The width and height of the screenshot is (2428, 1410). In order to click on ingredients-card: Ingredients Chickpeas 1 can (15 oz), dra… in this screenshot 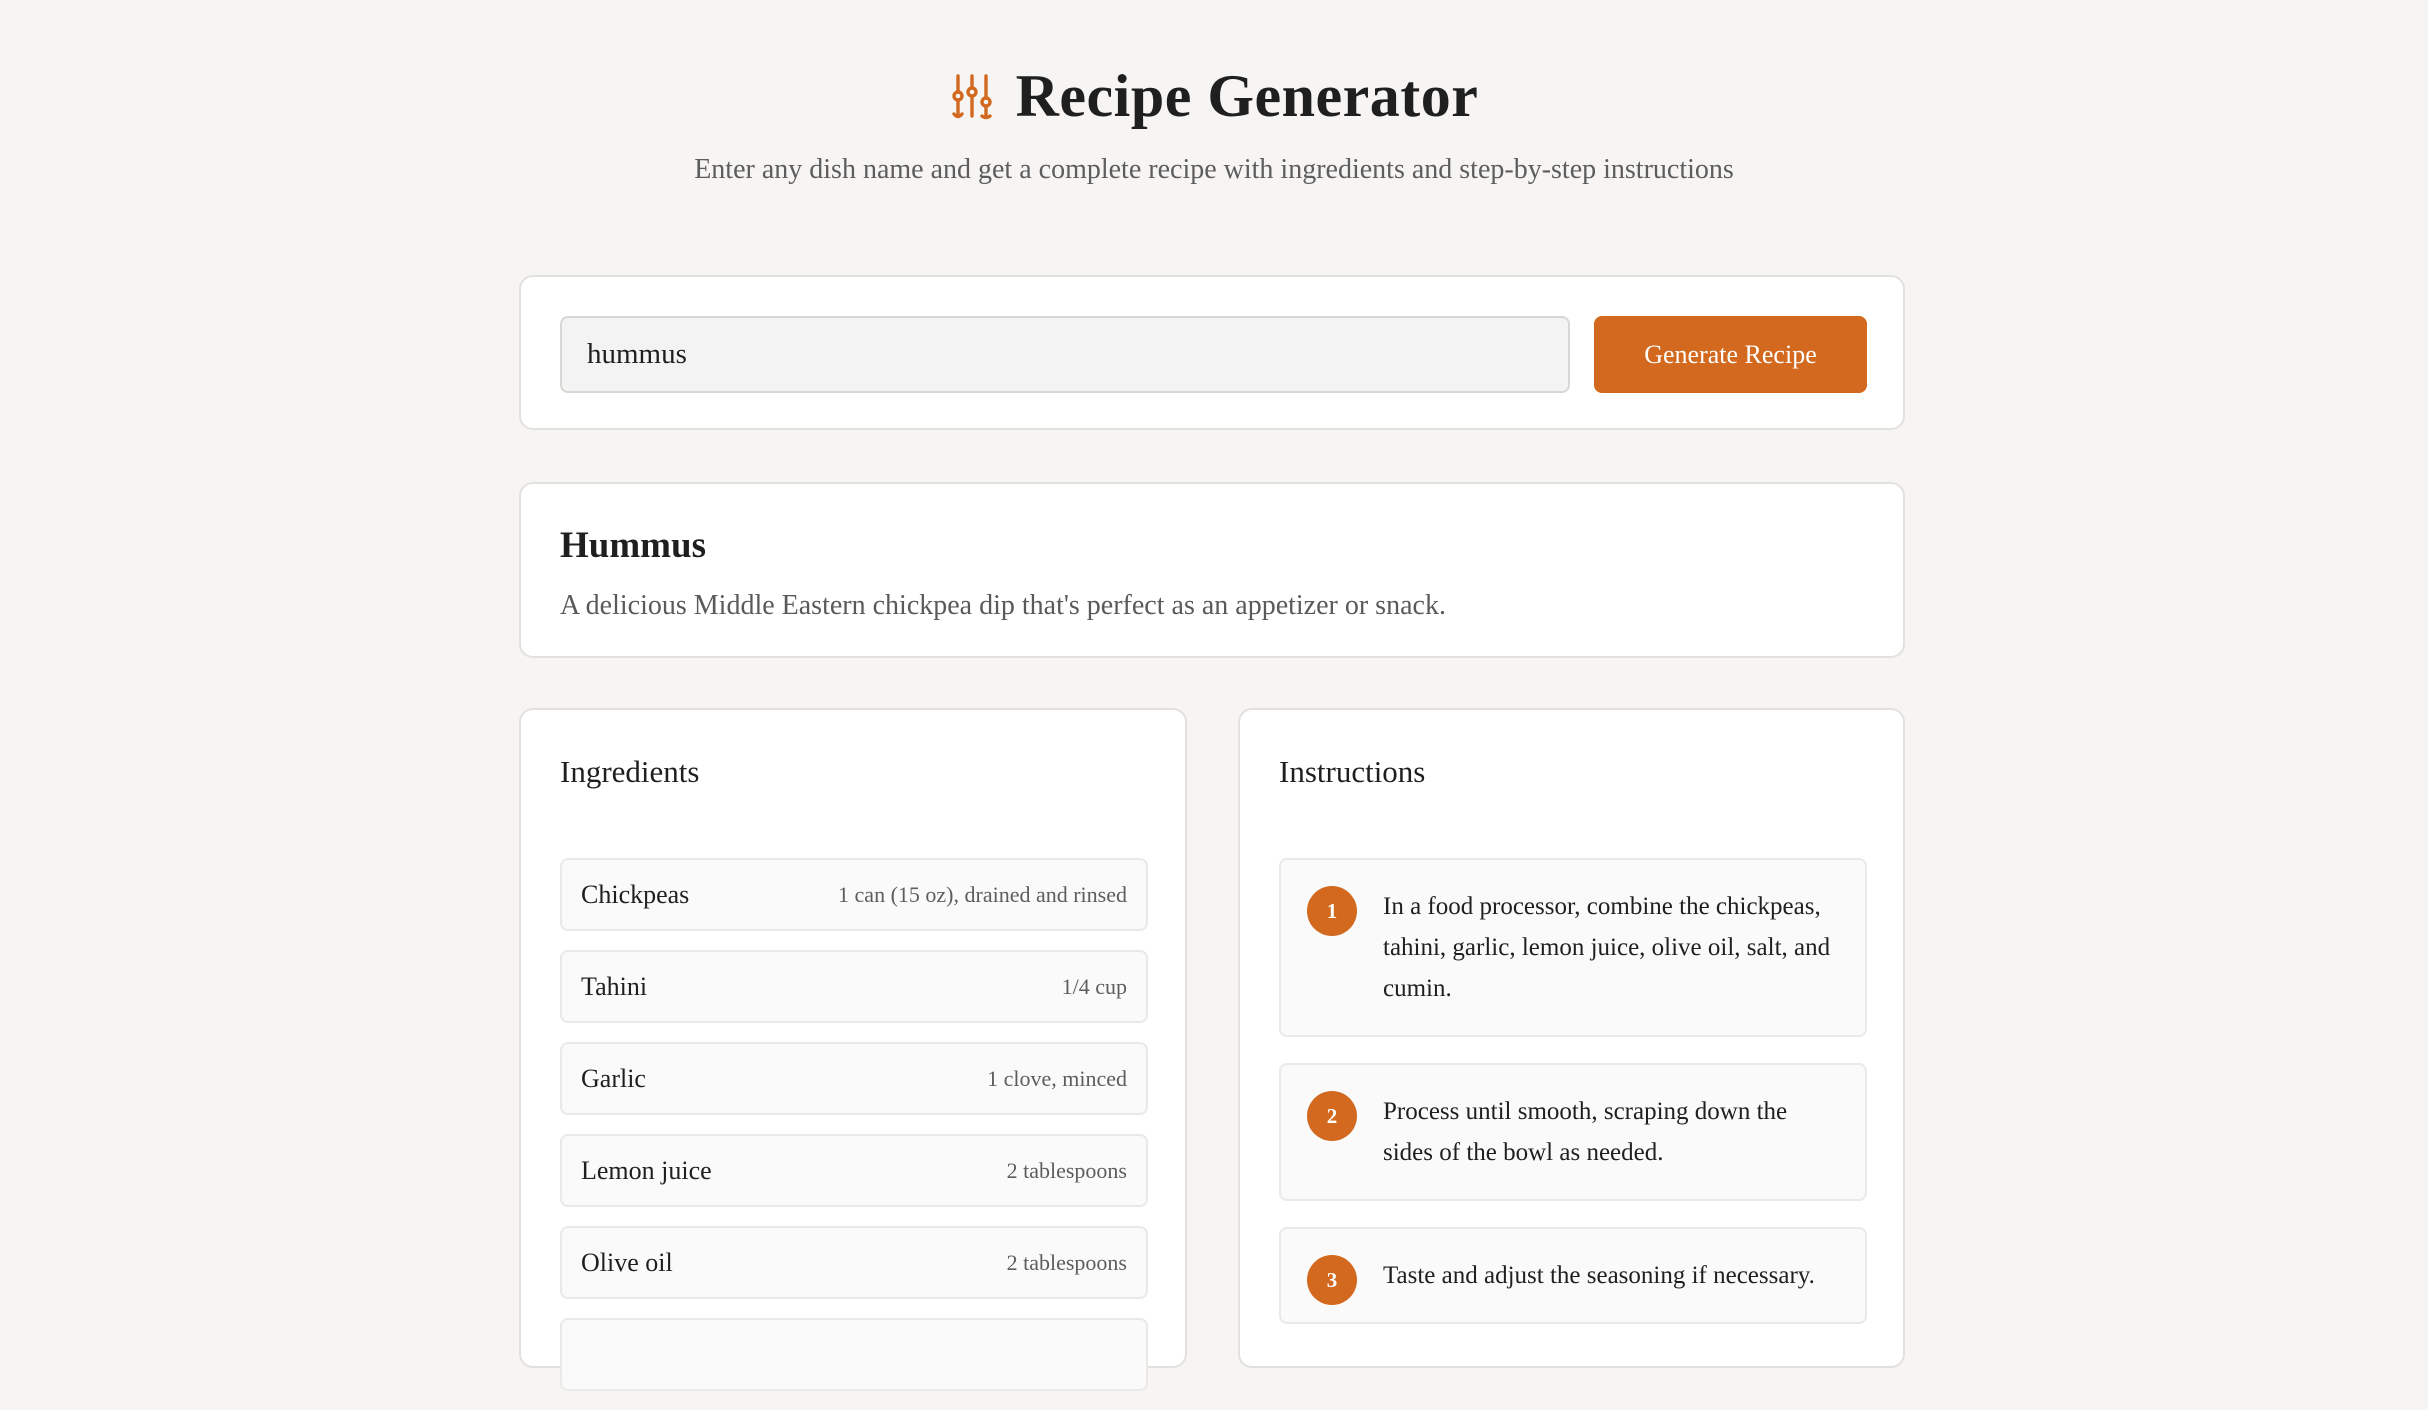, I will do `click(853, 1049)`.